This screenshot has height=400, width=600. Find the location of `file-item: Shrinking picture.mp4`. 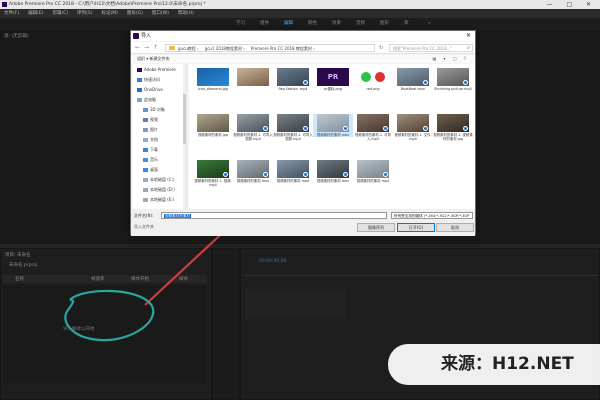

file-item: Shrinking picture.mp4 is located at coordinates (453, 79).